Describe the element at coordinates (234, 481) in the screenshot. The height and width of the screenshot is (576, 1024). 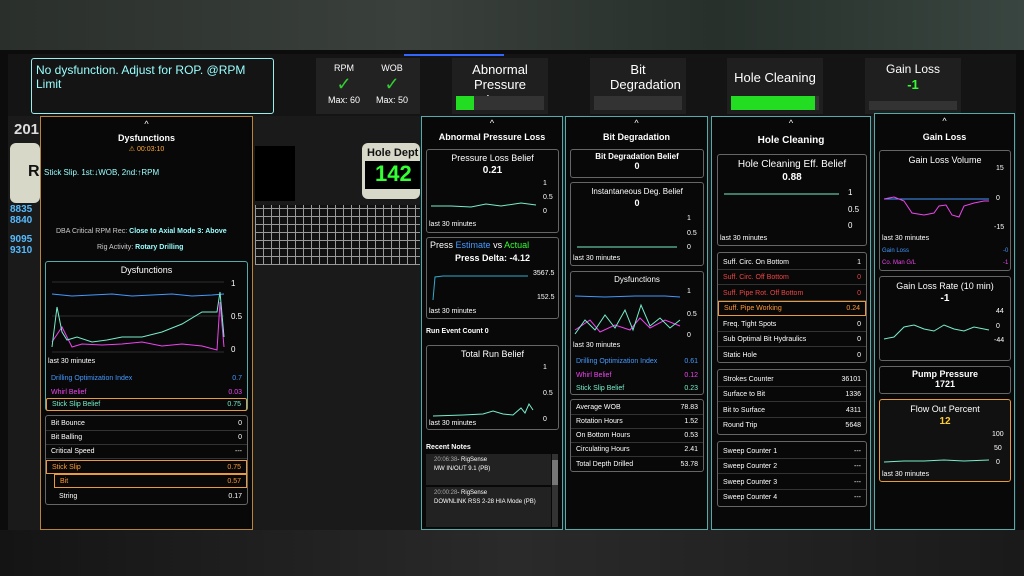
I see `row-value: 0.57` at that location.